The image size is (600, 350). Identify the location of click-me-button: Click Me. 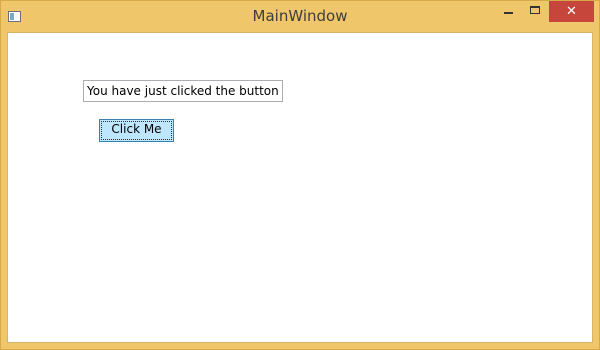
(136, 130).